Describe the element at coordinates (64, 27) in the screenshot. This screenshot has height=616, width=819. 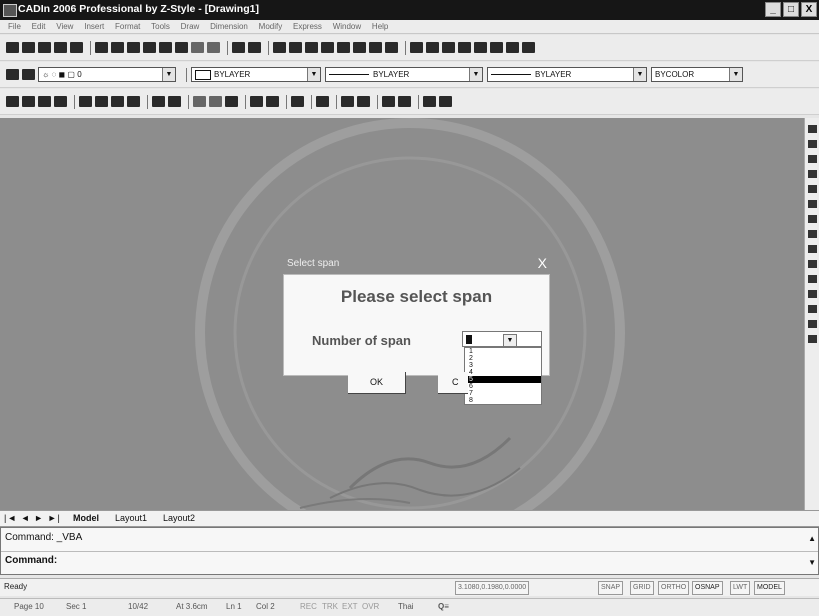
I see `menu-view: View` at that location.